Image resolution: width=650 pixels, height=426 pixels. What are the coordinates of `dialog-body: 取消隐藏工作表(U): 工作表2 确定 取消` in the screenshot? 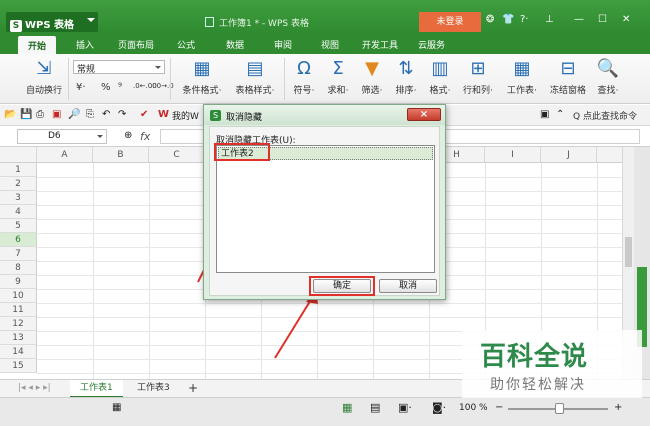 It's located at (324, 211).